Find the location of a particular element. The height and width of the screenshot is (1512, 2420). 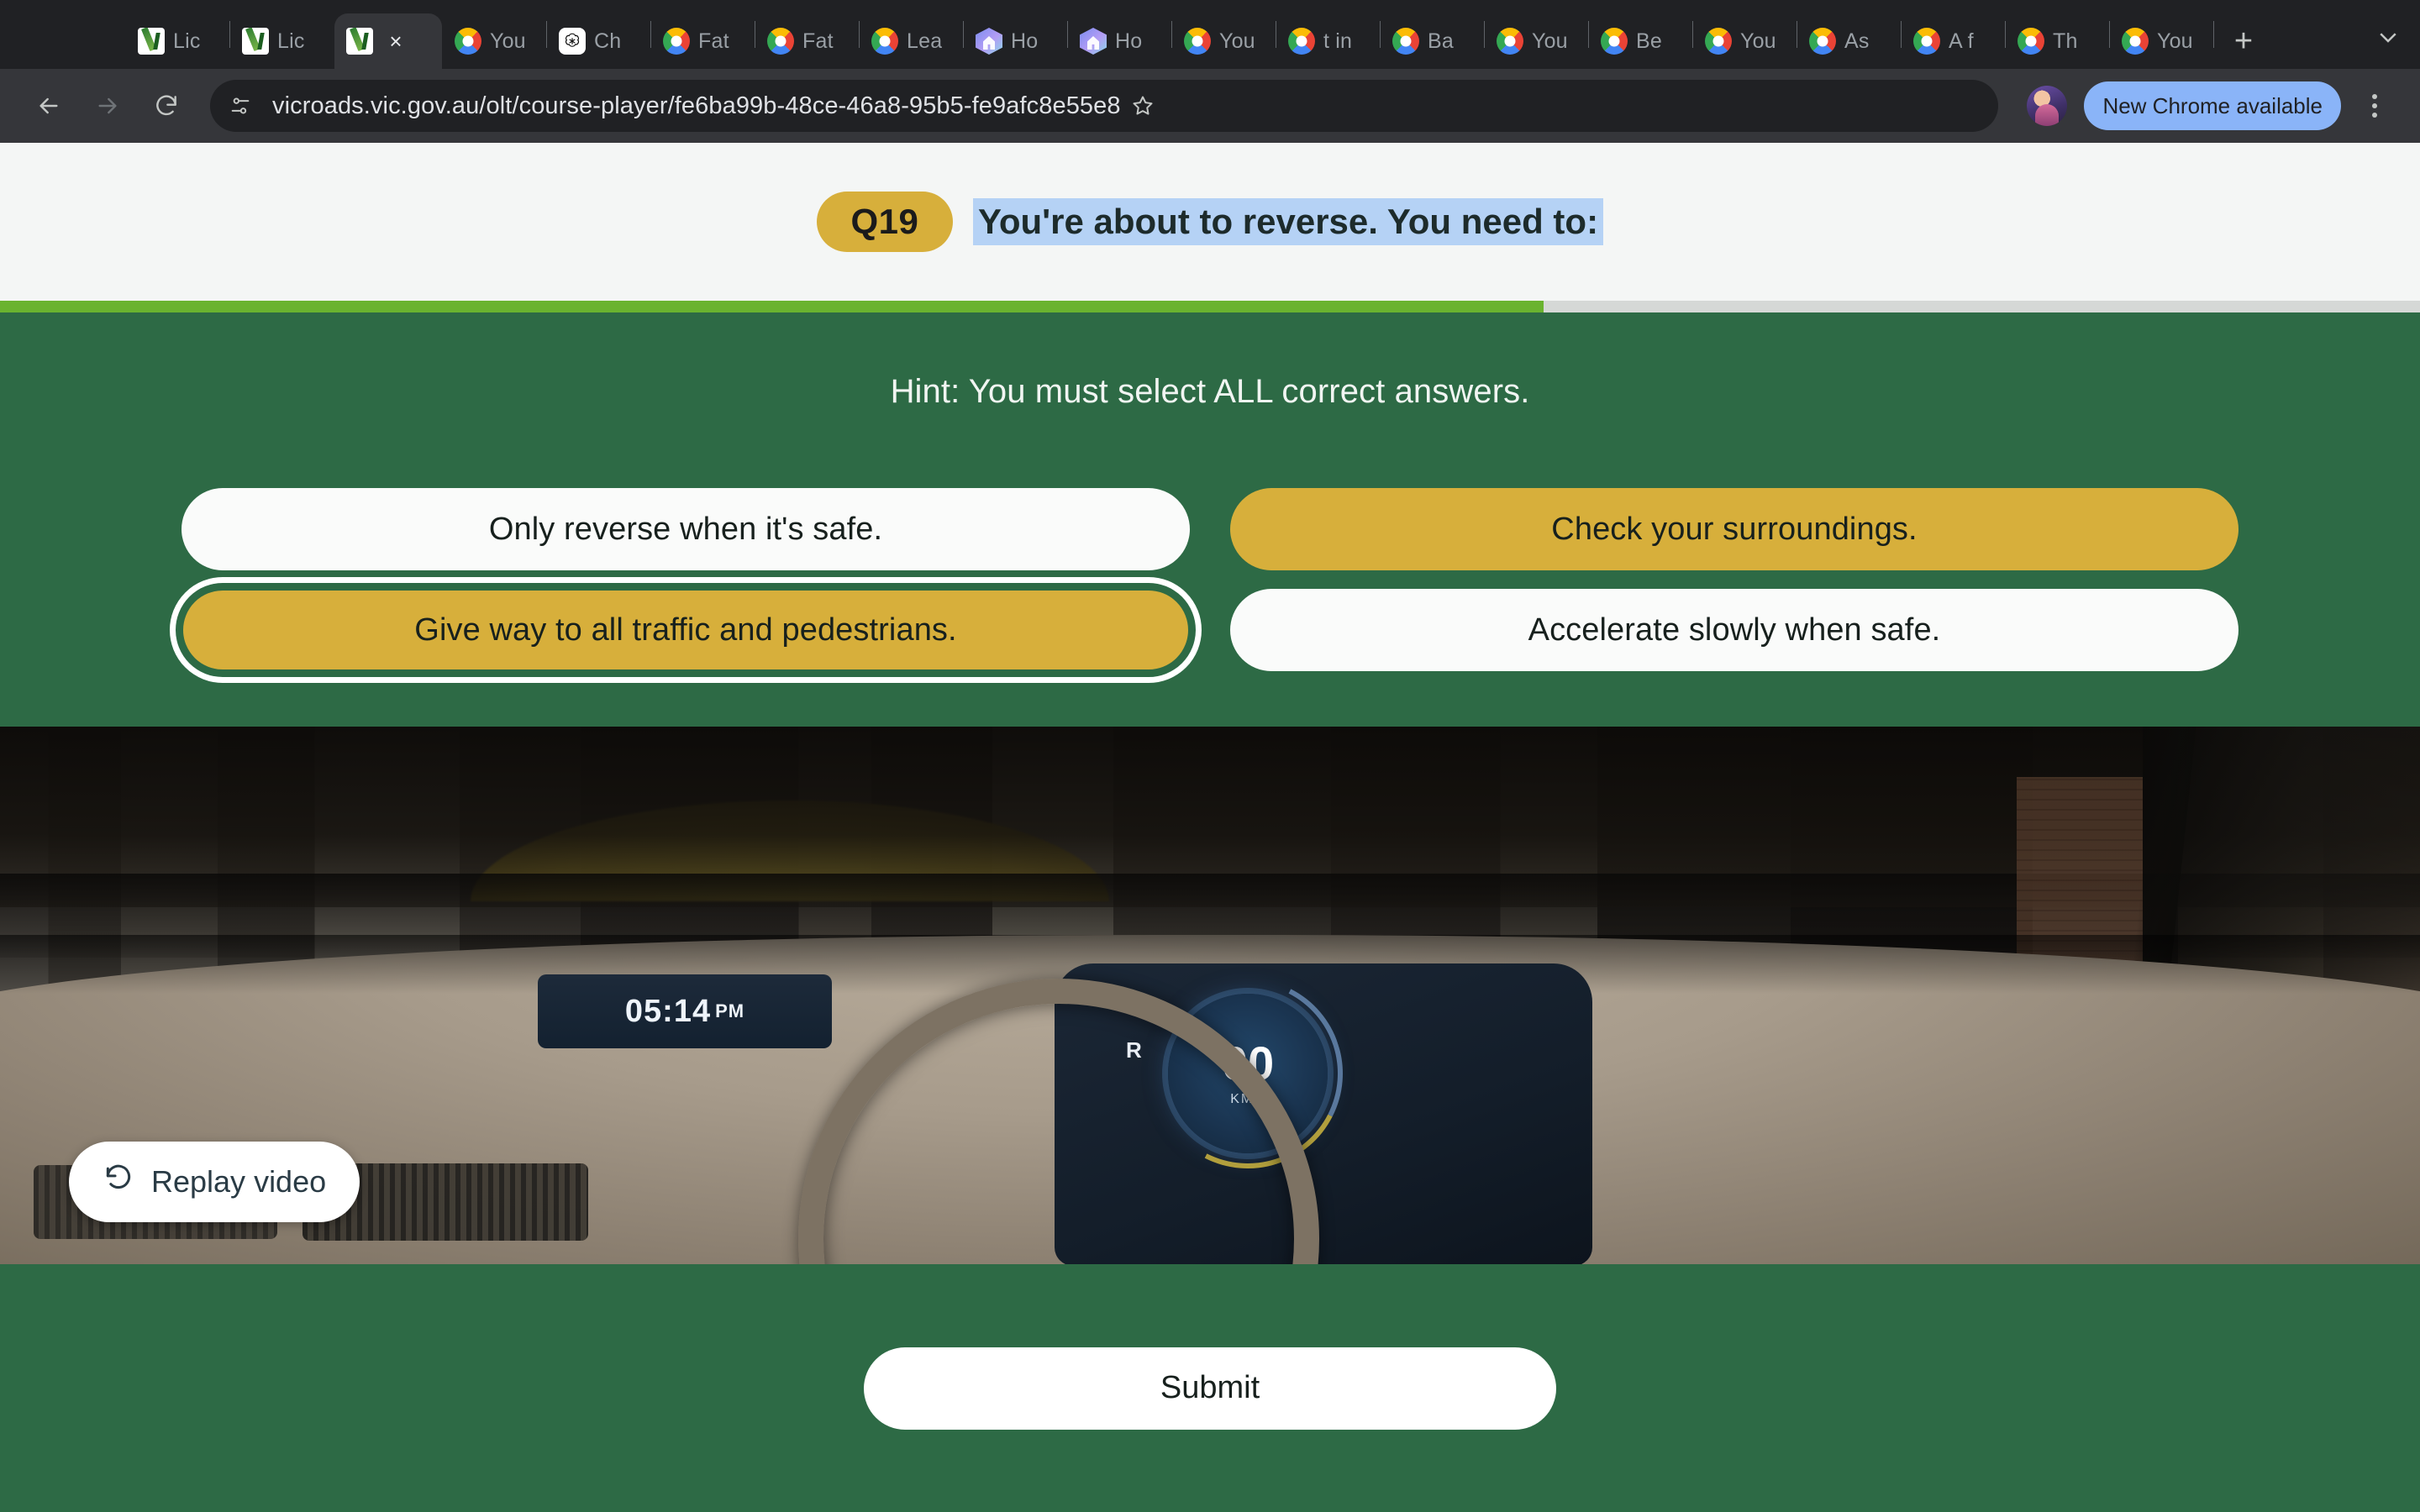

answer-option-3: Give way to all traffic and pedestrians. is located at coordinates (686, 630).